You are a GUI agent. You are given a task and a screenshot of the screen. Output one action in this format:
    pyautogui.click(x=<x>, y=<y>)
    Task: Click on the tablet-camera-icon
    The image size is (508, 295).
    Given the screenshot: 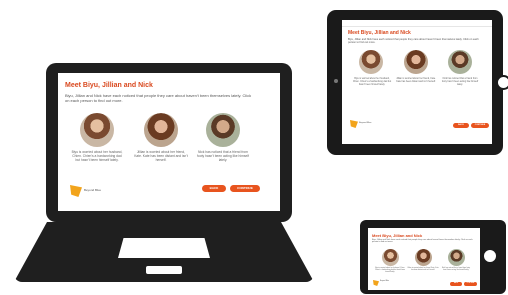 What is the action you would take?
    pyautogui.click(x=336, y=81)
    